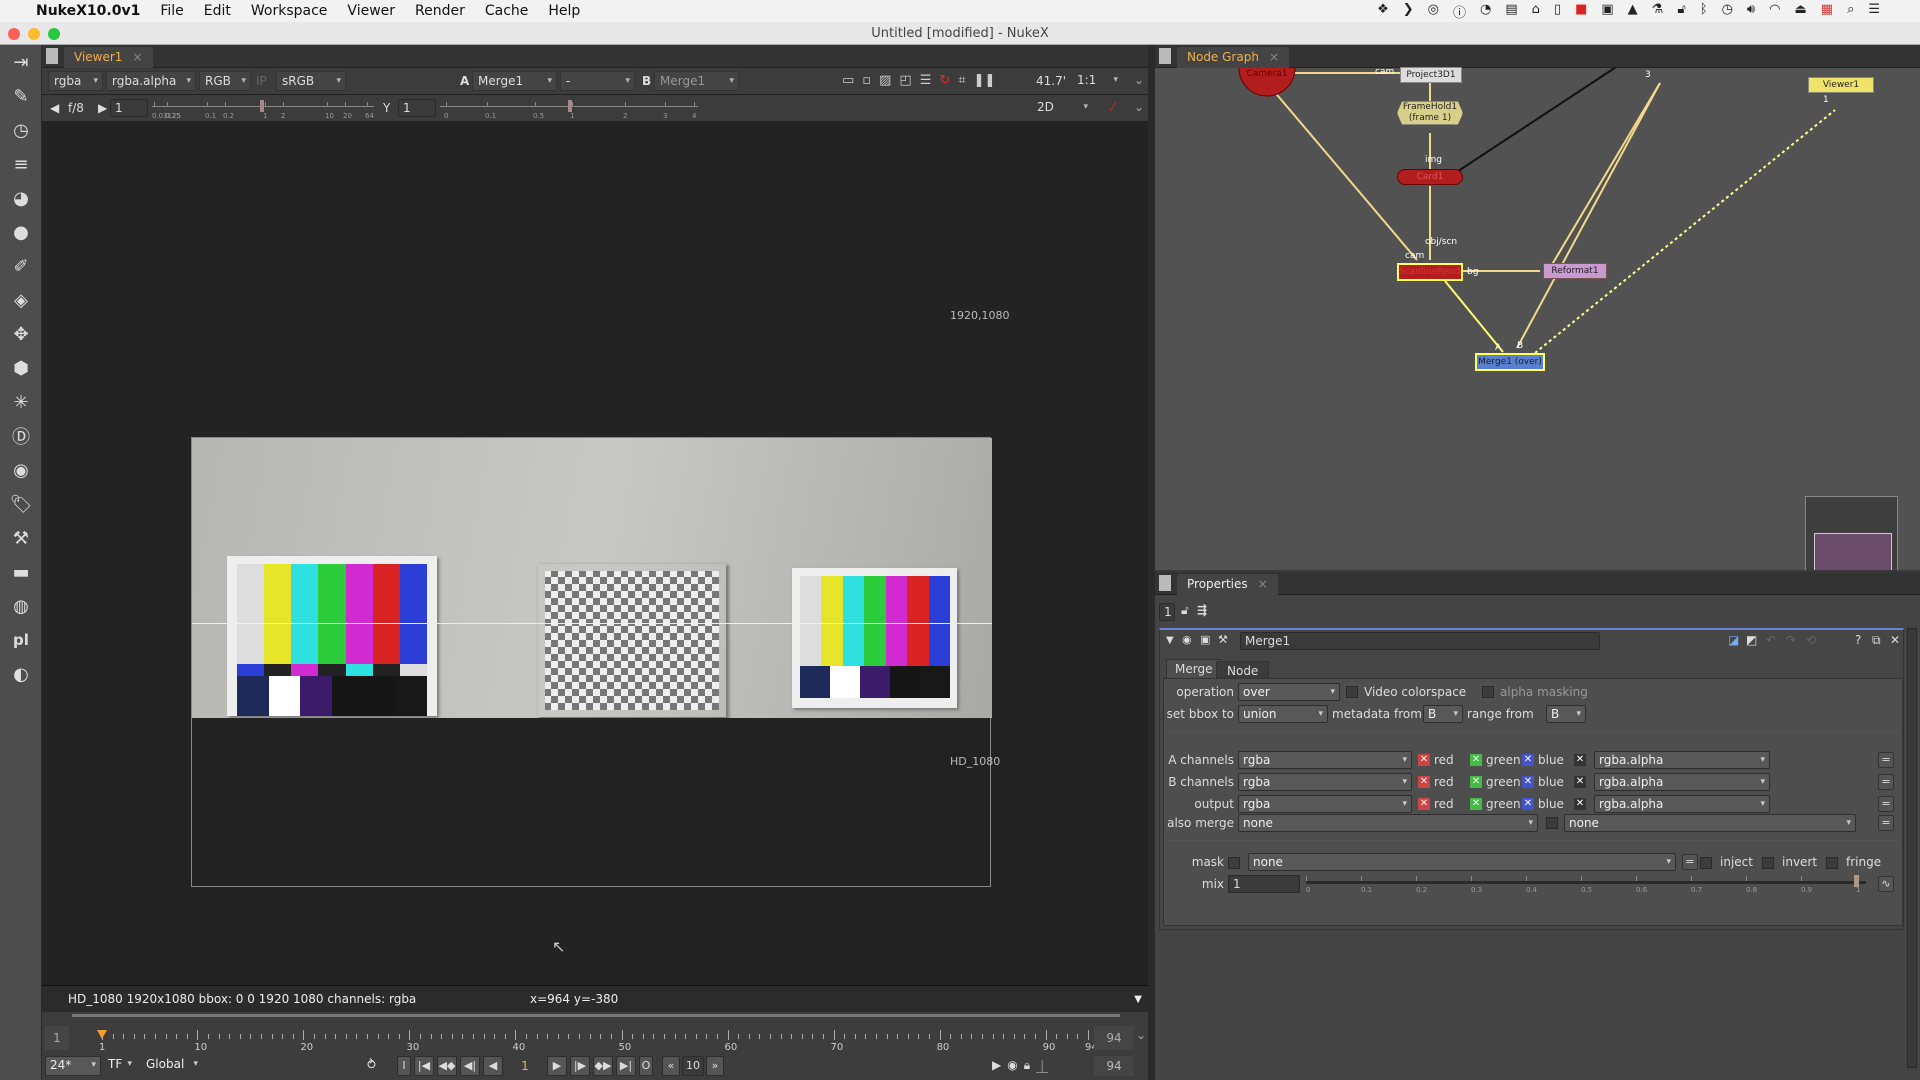 The height and width of the screenshot is (1080, 1920). What do you see at coordinates (1420, 641) in the screenshot?
I see `node-name-field: Merge1` at bounding box center [1420, 641].